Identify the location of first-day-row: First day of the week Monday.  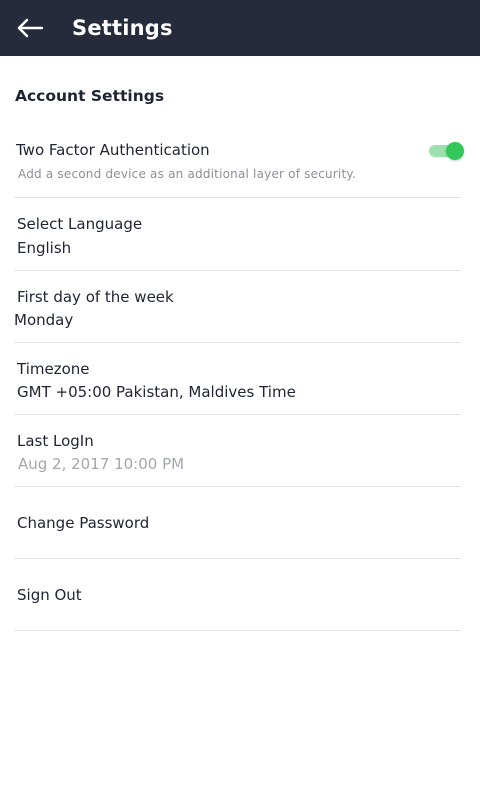
(237, 306).